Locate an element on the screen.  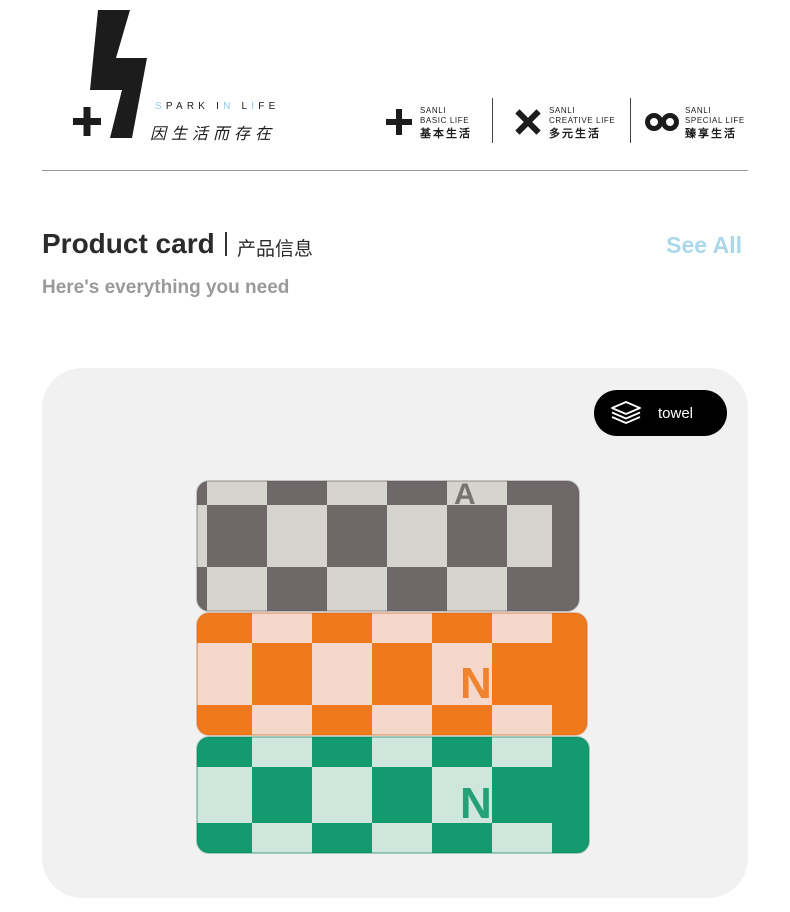
slogan-en: SPARK IN LIFE is located at coordinates (217, 106).